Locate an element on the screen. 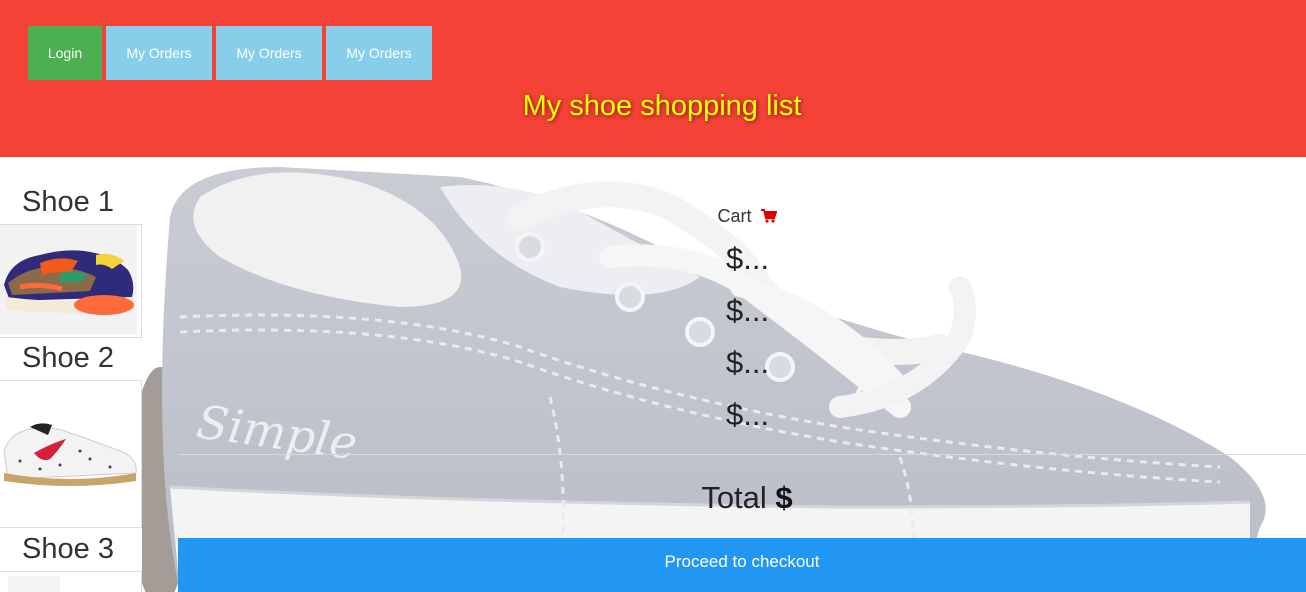  cart-total: Total $ is located at coordinates (742, 498).